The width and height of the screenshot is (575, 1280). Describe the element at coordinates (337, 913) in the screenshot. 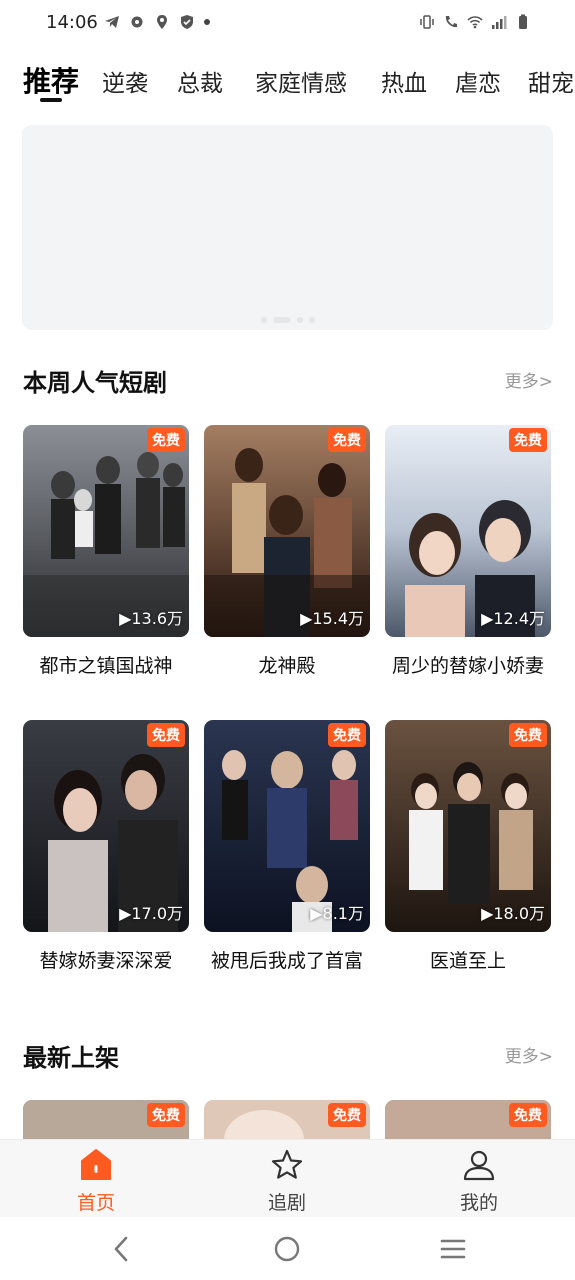

I see `view-count: ▶8.1万` at that location.